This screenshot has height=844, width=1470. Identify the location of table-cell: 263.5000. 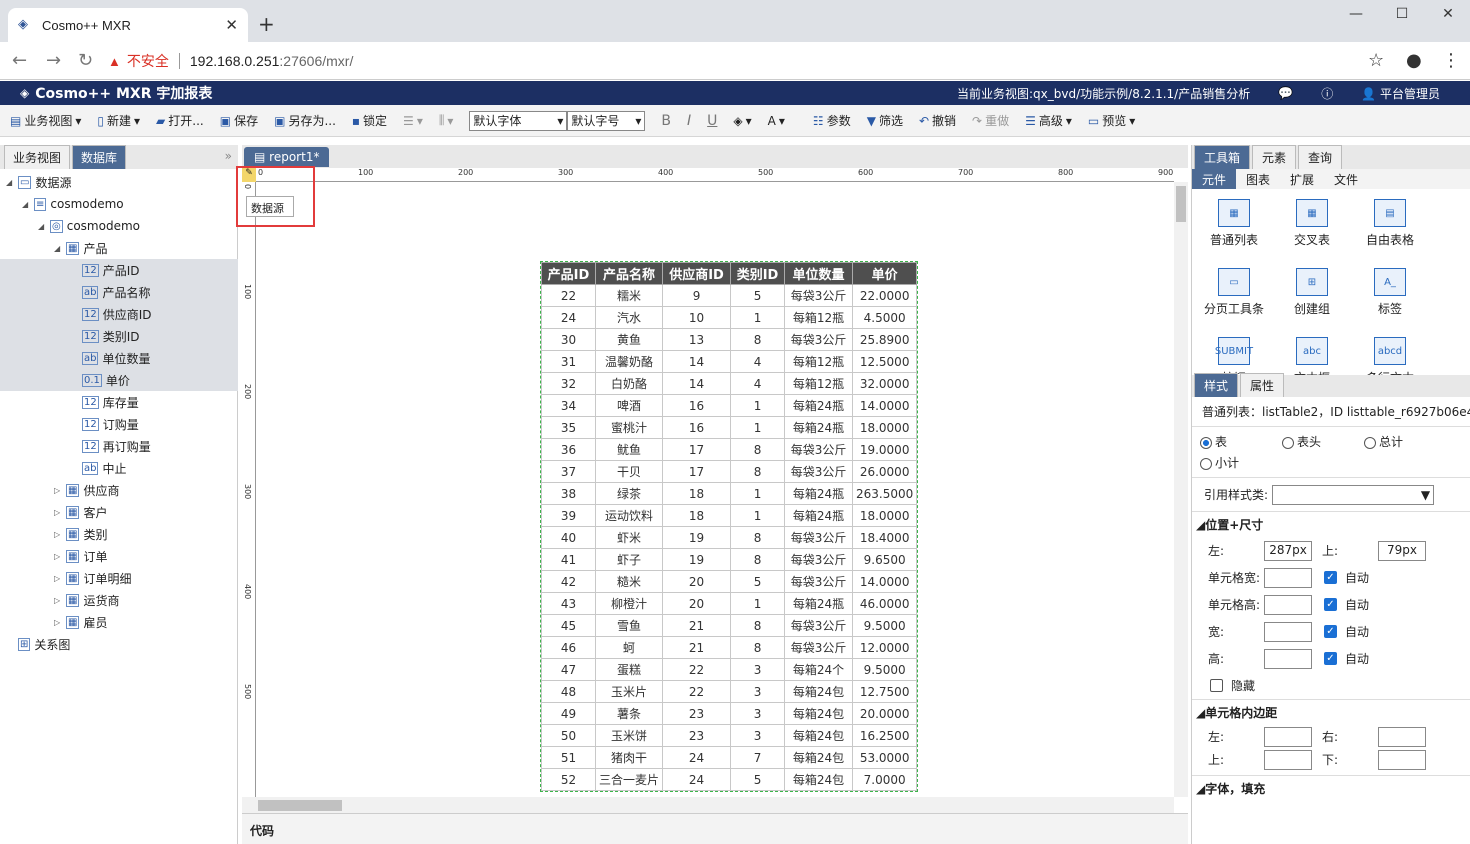
(885, 493).